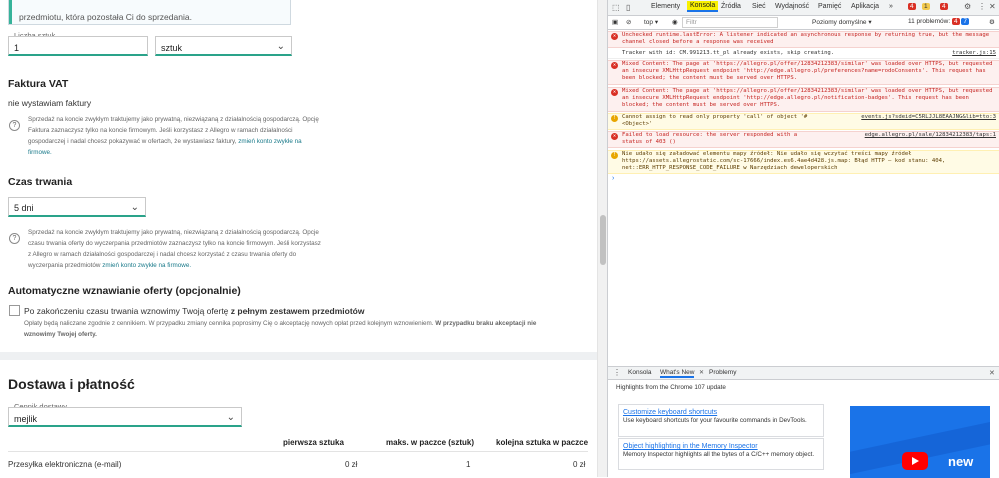 This screenshot has height=478, width=999. I want to click on gear-icon: ⚙, so click(967, 6).